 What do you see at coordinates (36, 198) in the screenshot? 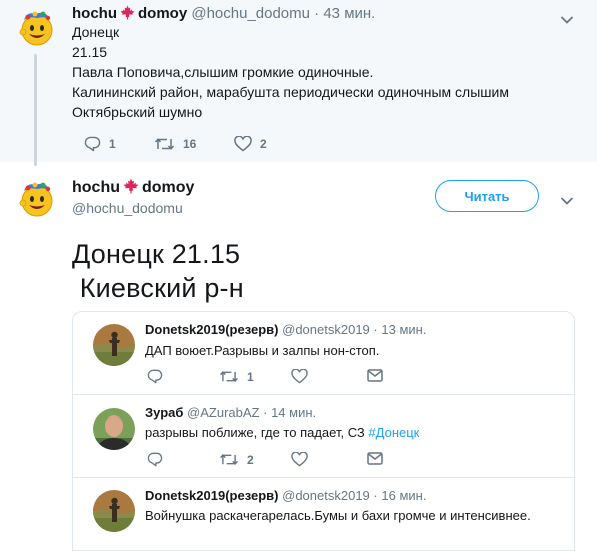
I see `user-avatar-main` at bounding box center [36, 198].